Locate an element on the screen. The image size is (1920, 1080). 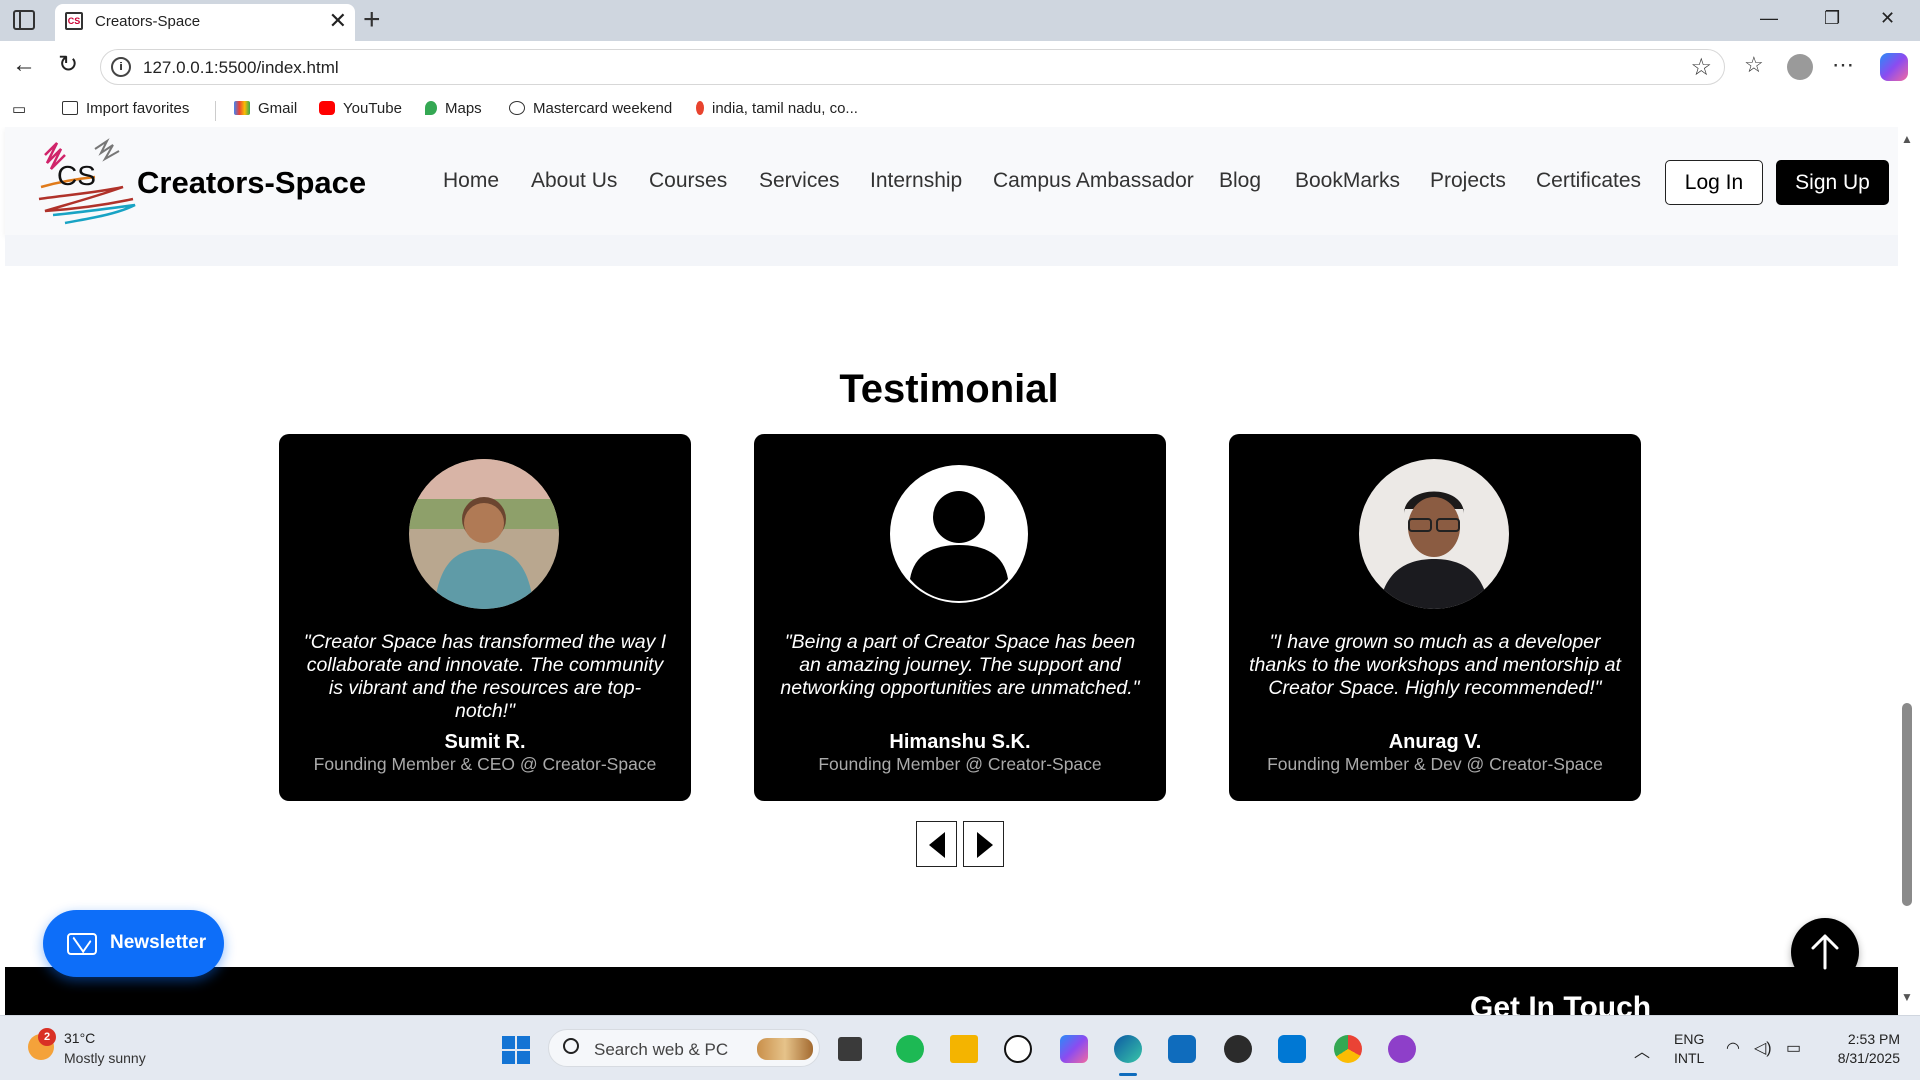
carousel-next-button is located at coordinates (983, 844).